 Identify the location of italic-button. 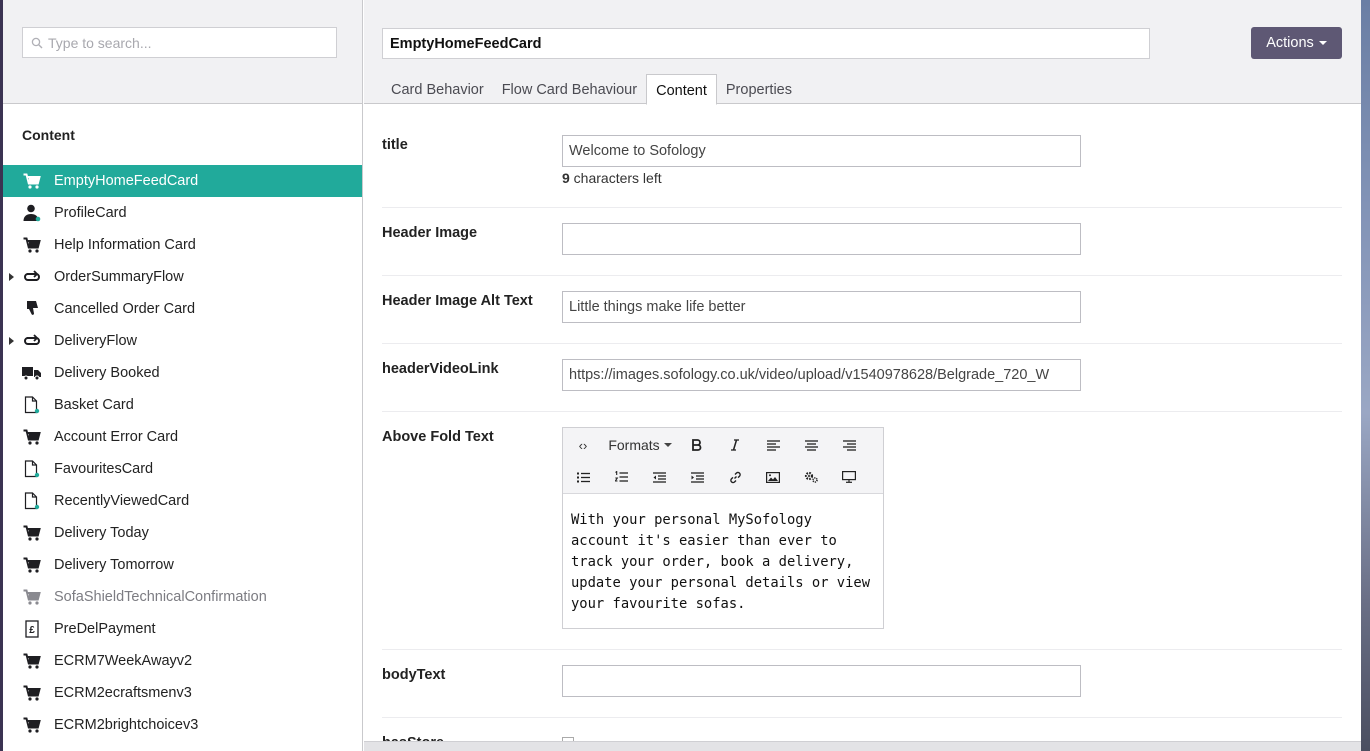
(735, 445).